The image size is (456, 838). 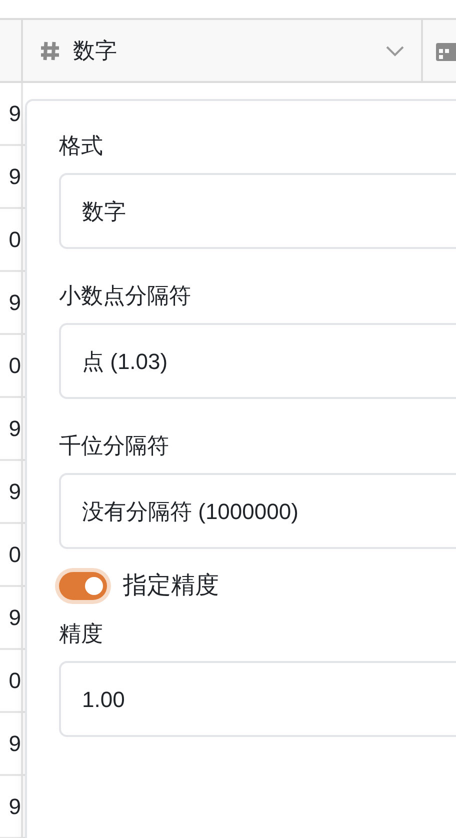 What do you see at coordinates (171, 586) in the screenshot?
I see `toggle-label: 指定精度` at bounding box center [171, 586].